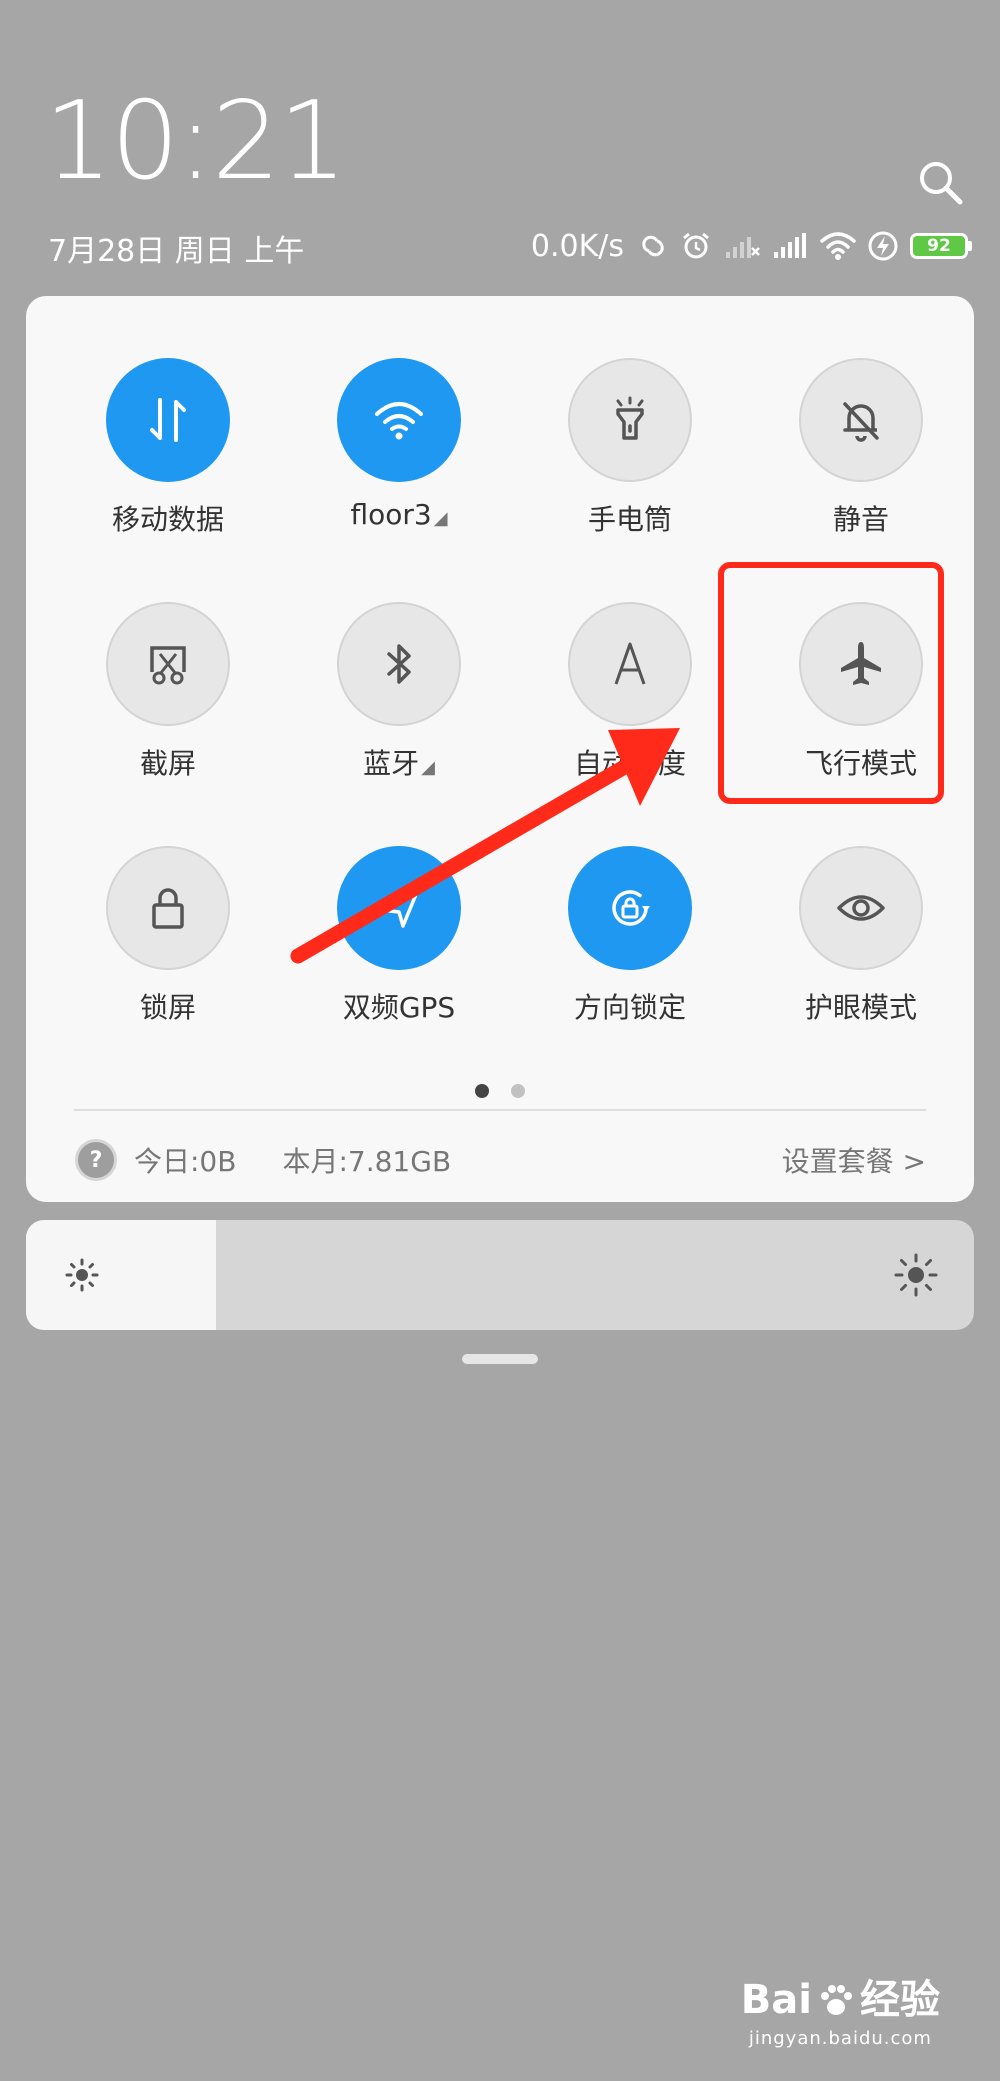  What do you see at coordinates (485, 846) in the screenshot?
I see `annotation-arrow` at bounding box center [485, 846].